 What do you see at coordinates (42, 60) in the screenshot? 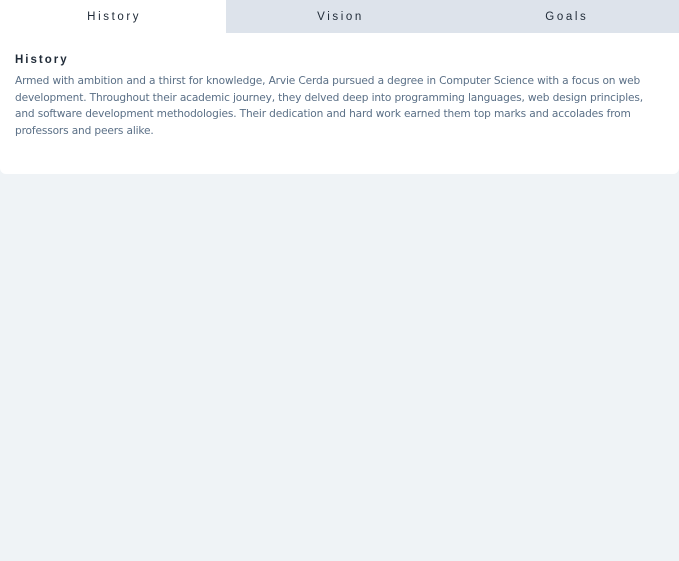
I see `panel-title: History` at bounding box center [42, 60].